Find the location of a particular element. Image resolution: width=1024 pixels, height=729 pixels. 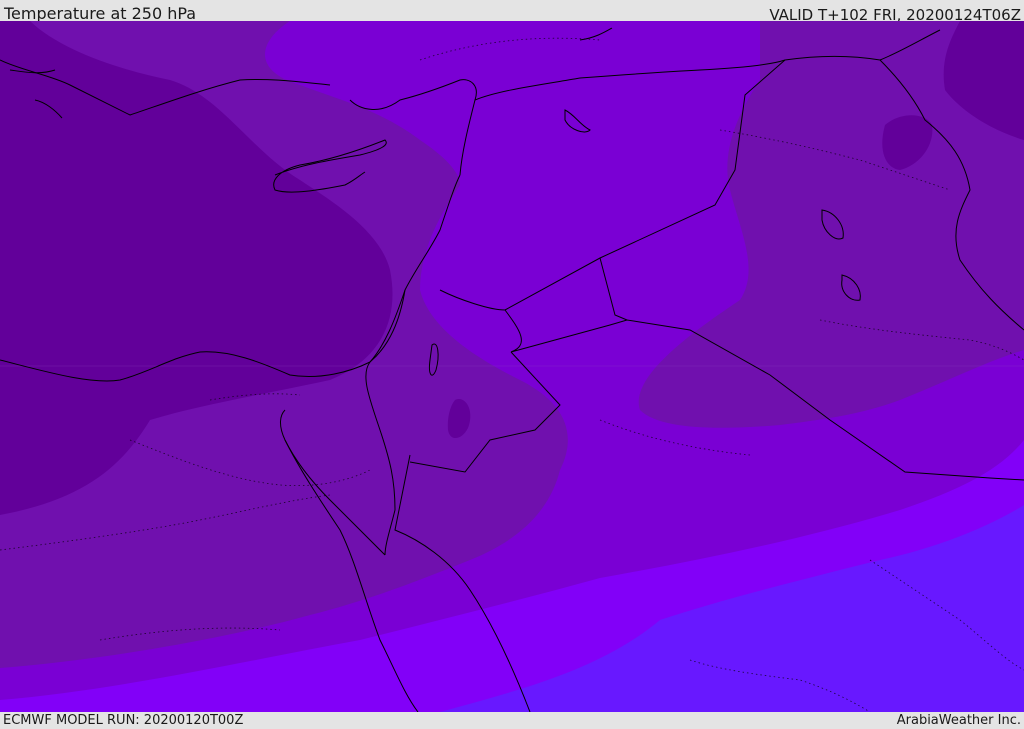

brand-label: ArabiaWeather Inc. is located at coordinates (958, 720).